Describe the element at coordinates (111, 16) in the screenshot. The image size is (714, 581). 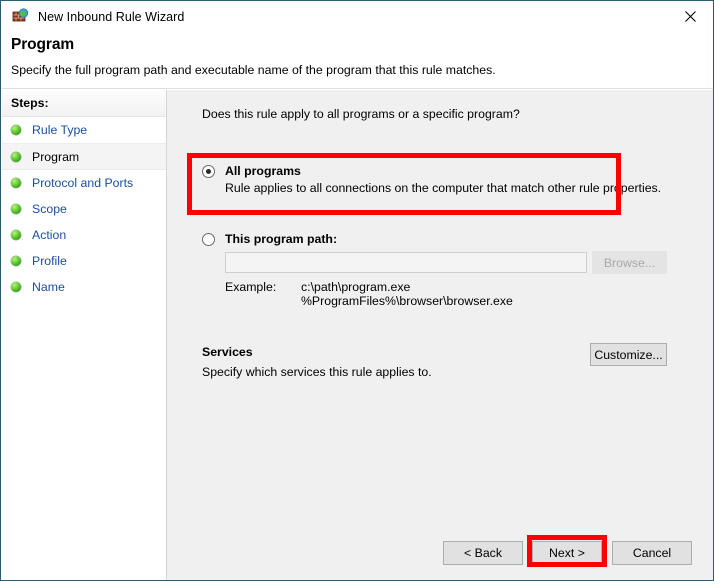
I see `window-title: New Inbound Rule Wizard` at that location.